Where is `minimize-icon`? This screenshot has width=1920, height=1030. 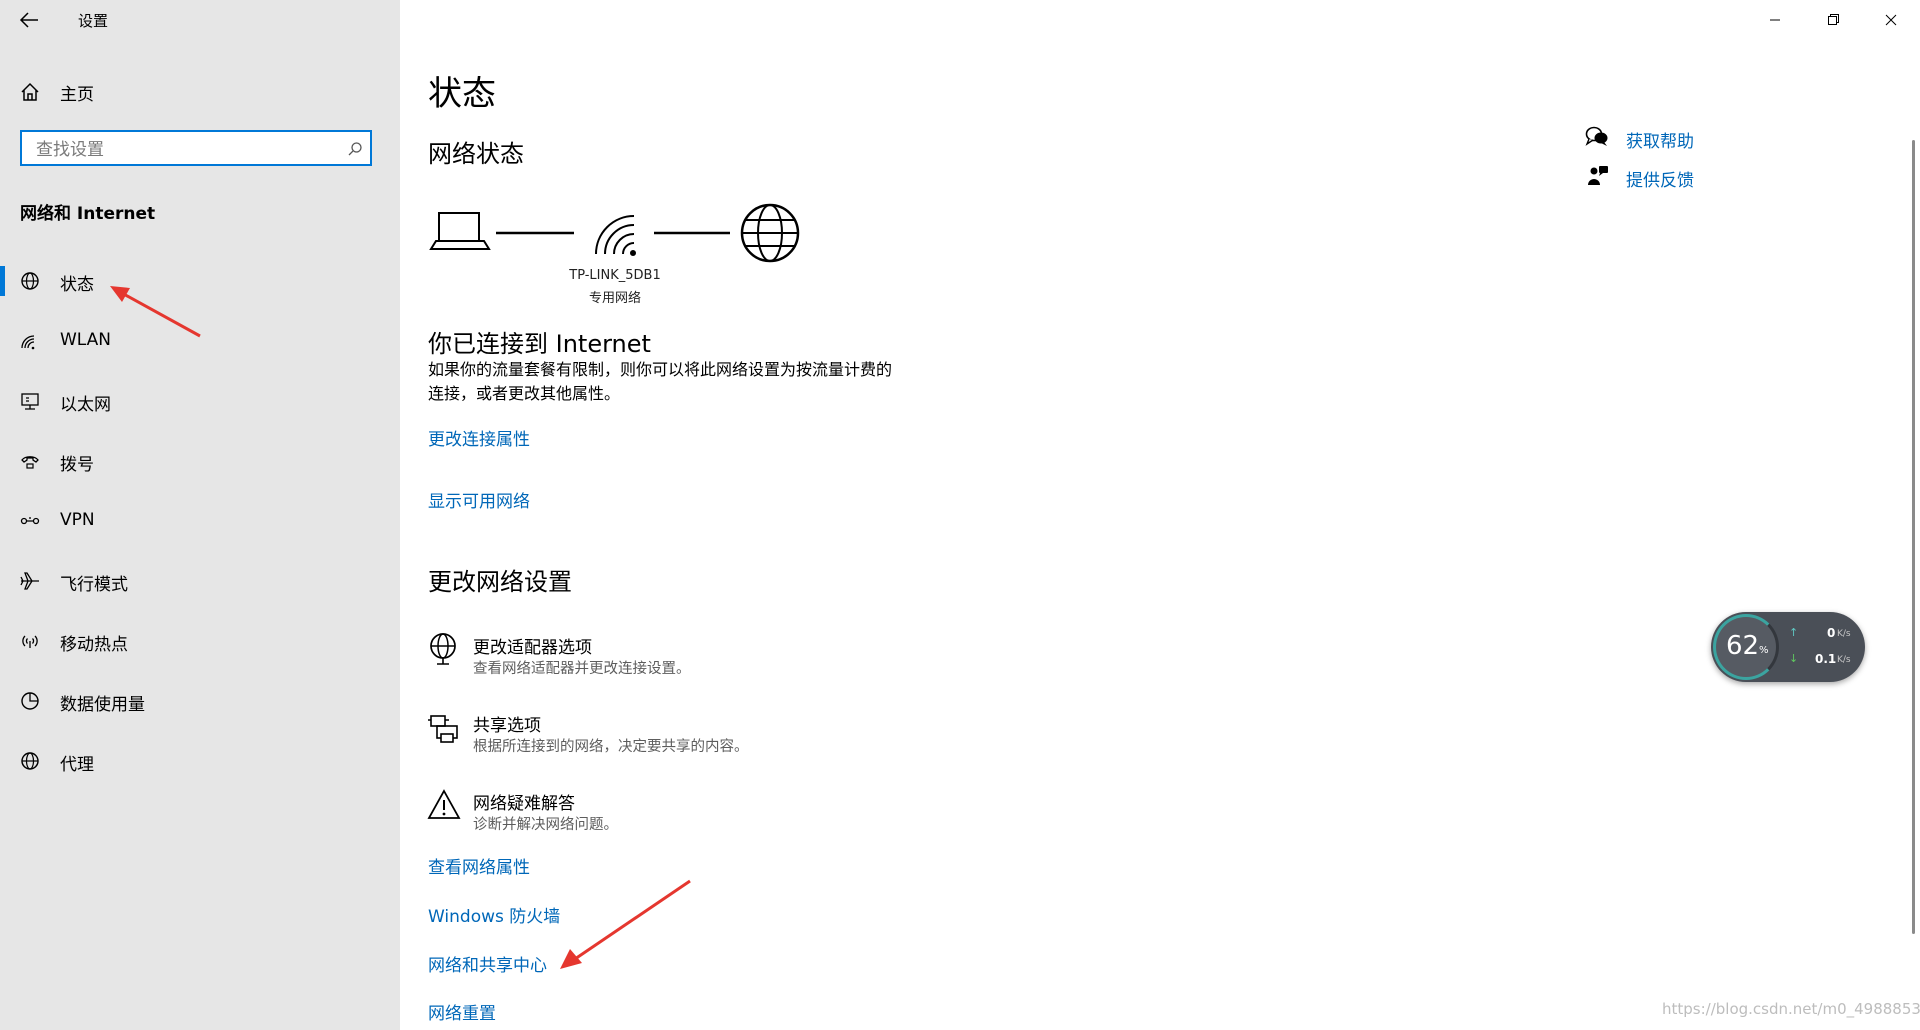 minimize-icon is located at coordinates (1775, 20).